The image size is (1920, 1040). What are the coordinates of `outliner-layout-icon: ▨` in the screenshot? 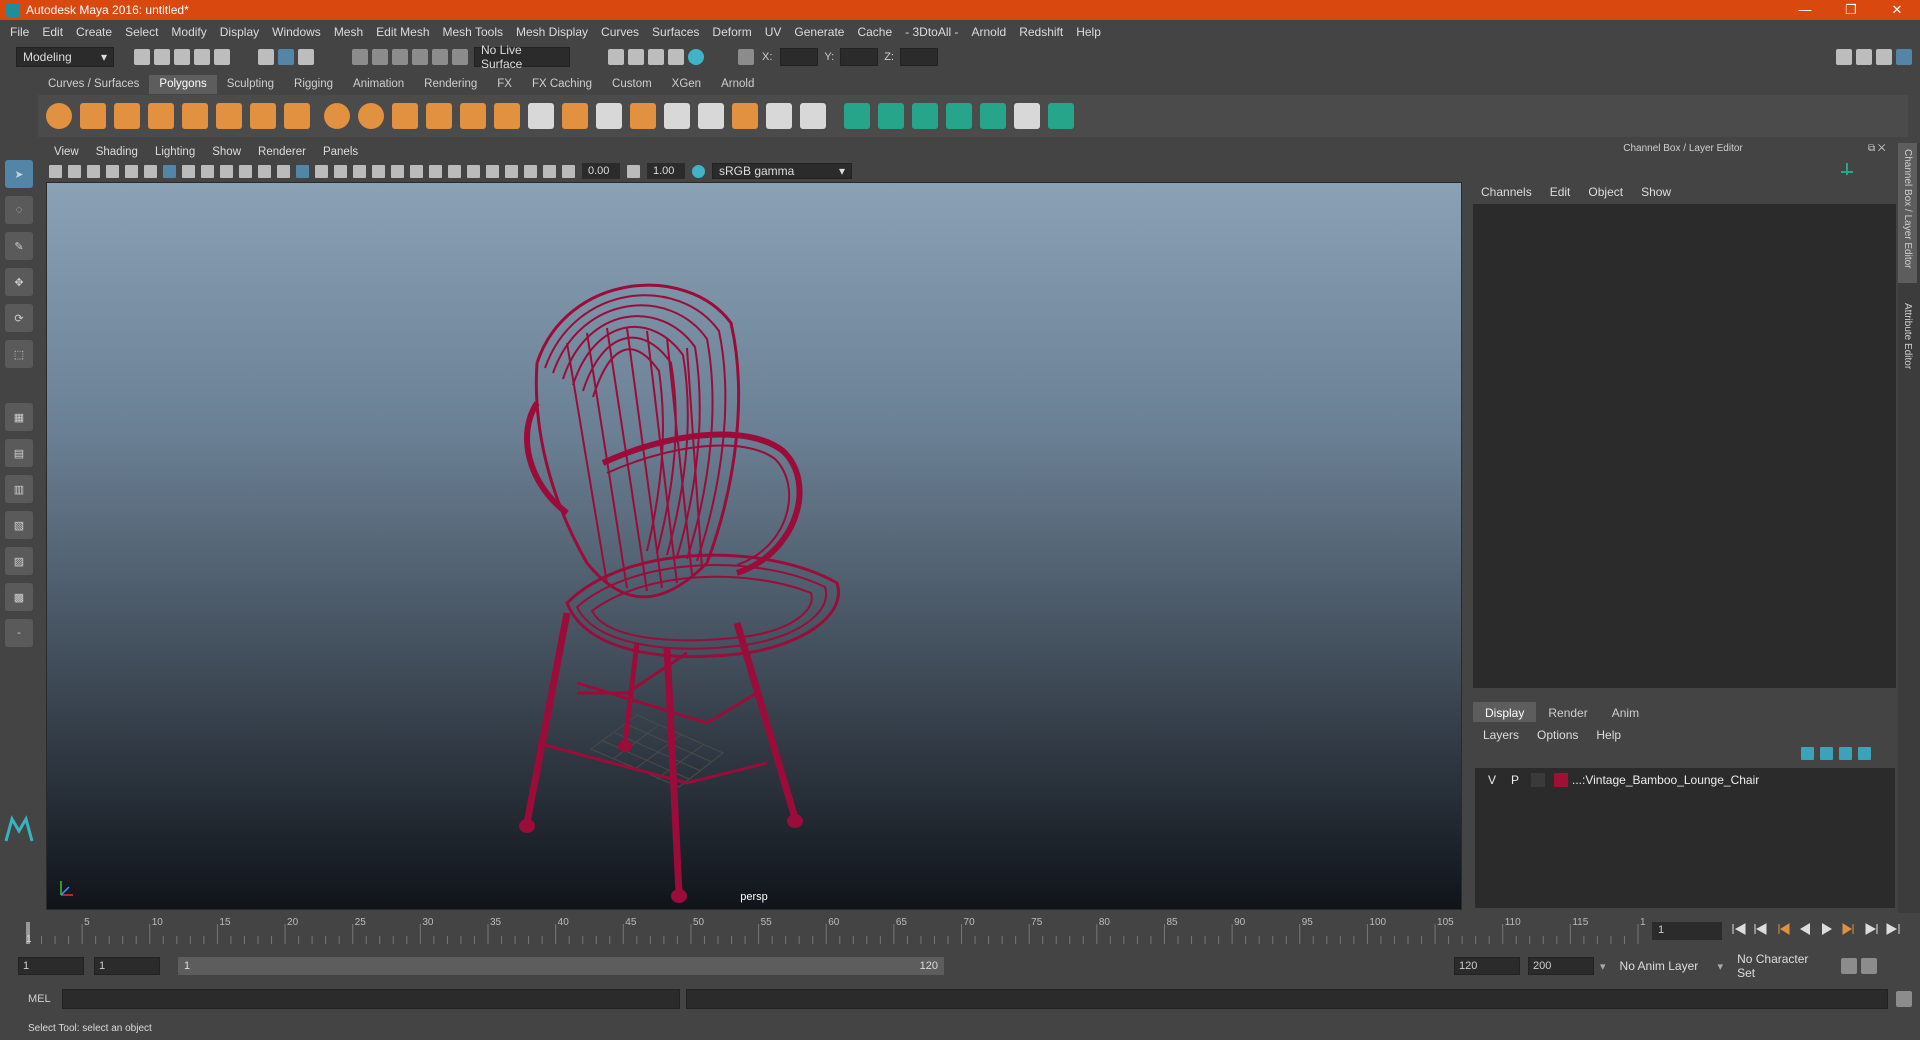 It's located at (19, 561).